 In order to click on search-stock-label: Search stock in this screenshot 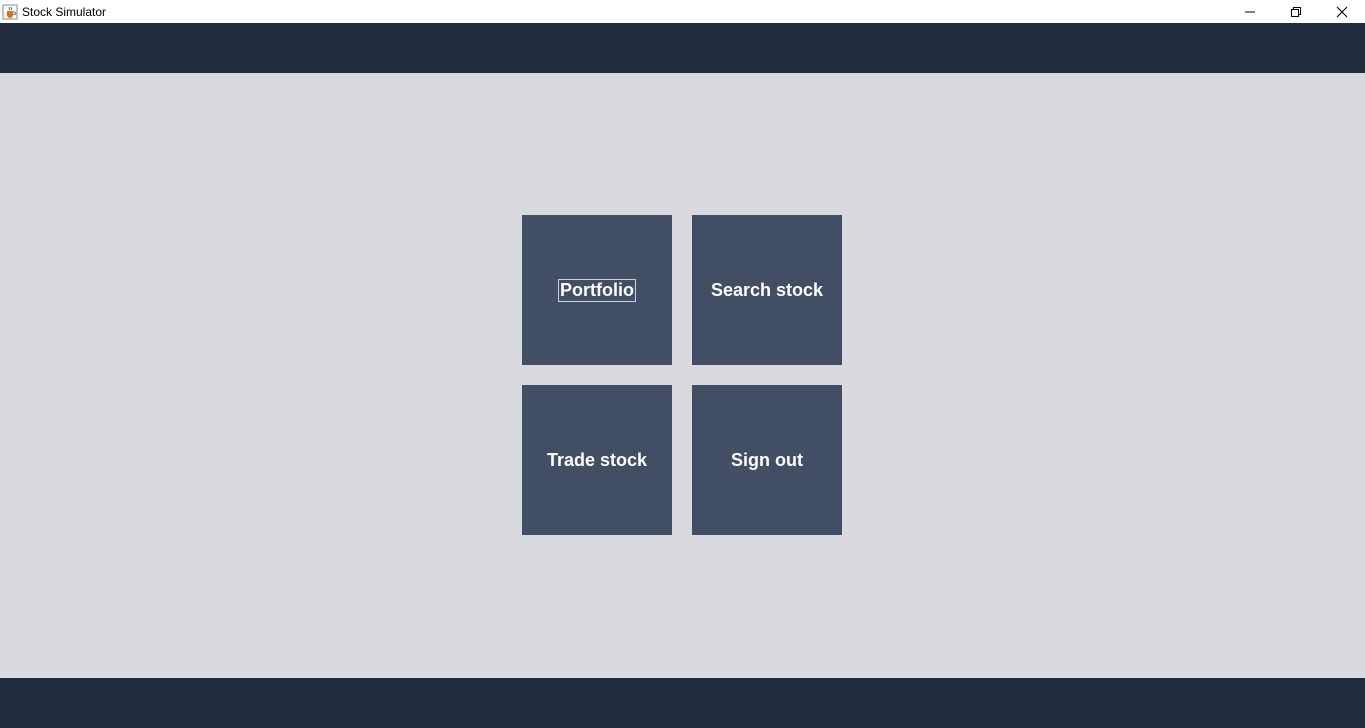, I will do `click(767, 289)`.